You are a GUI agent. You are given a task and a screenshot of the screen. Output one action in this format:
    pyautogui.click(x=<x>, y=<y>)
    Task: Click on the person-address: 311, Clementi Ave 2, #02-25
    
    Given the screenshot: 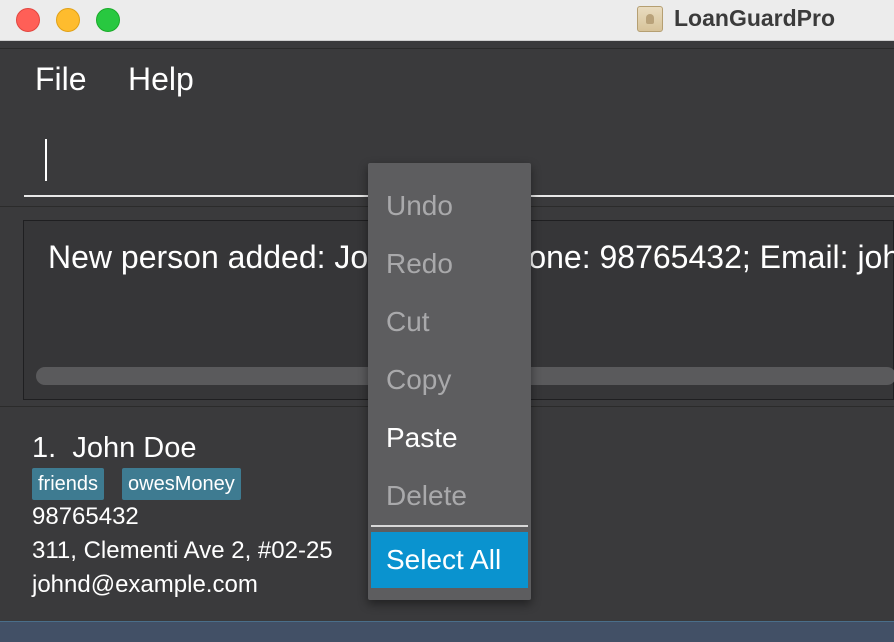 What is the action you would take?
    pyautogui.click(x=182, y=550)
    